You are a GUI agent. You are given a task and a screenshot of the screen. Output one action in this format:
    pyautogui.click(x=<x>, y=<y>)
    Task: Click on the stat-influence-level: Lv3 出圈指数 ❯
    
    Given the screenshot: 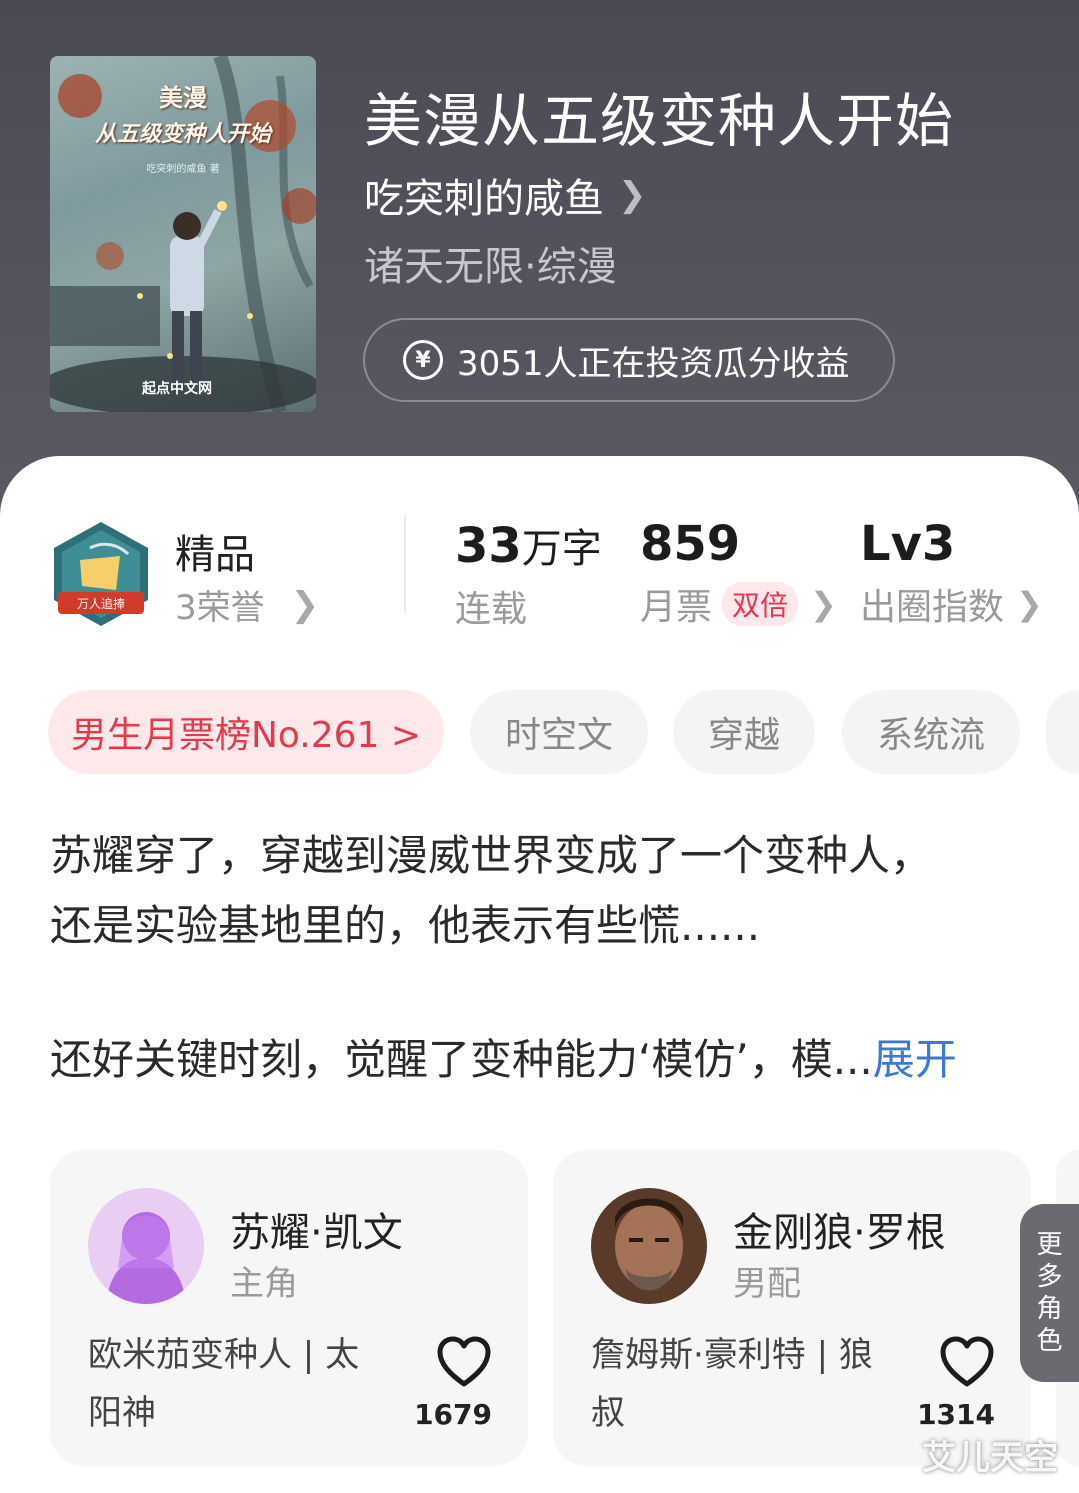 What is the action you would take?
    pyautogui.click(x=951, y=573)
    